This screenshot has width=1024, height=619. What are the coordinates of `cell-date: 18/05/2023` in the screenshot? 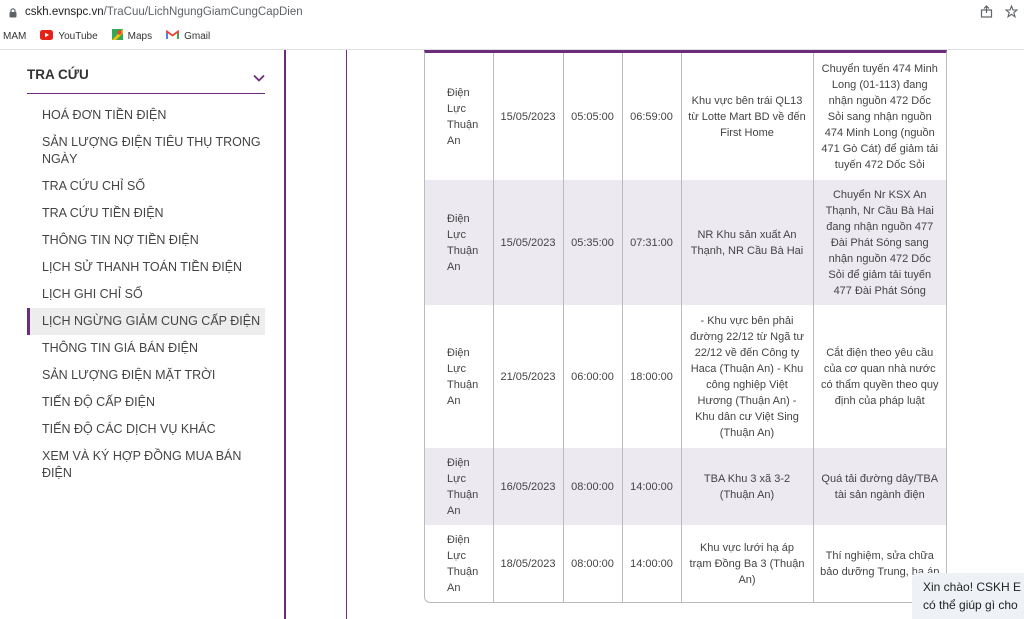 It's located at (528, 563).